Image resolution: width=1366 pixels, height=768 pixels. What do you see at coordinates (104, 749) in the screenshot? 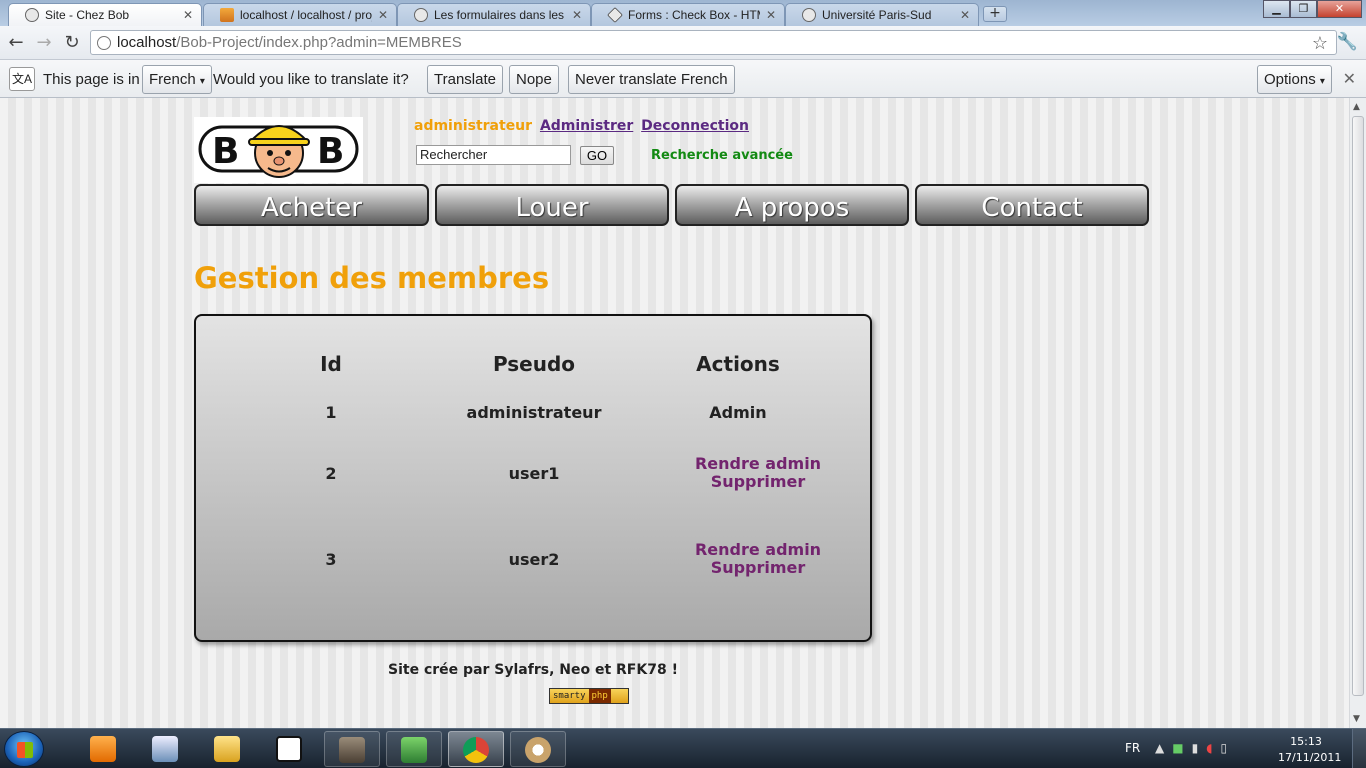
I see `taskbar-media-player` at bounding box center [104, 749].